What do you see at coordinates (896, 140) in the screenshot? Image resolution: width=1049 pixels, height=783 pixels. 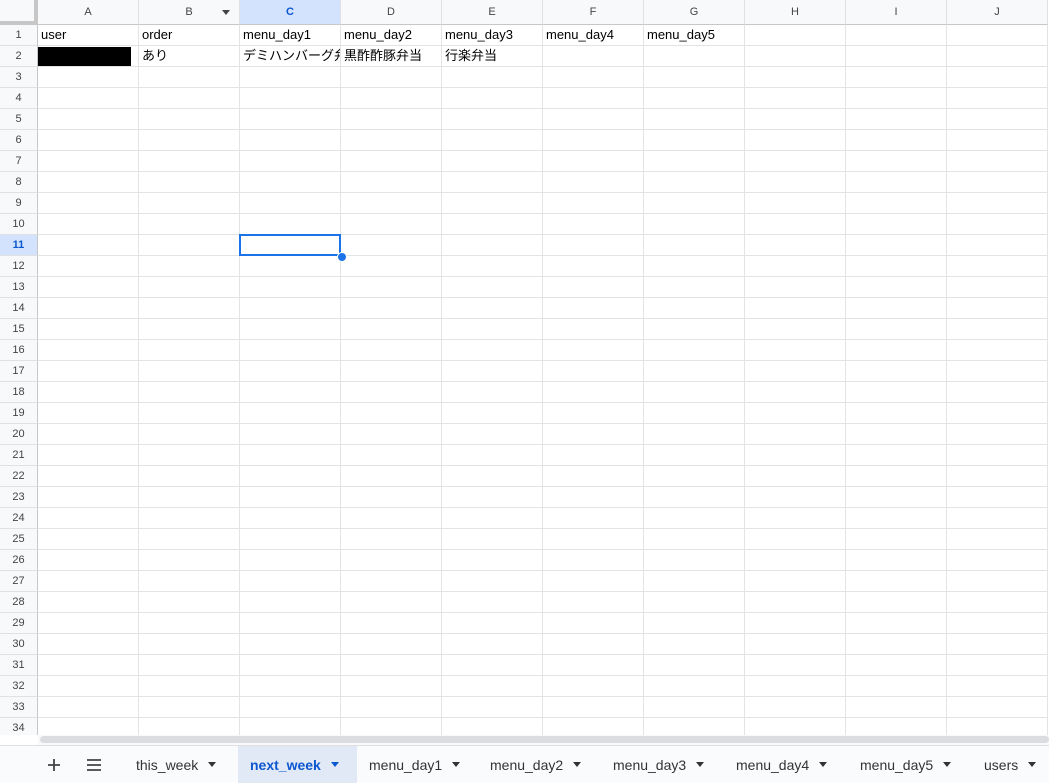 I see `cell-i6` at bounding box center [896, 140].